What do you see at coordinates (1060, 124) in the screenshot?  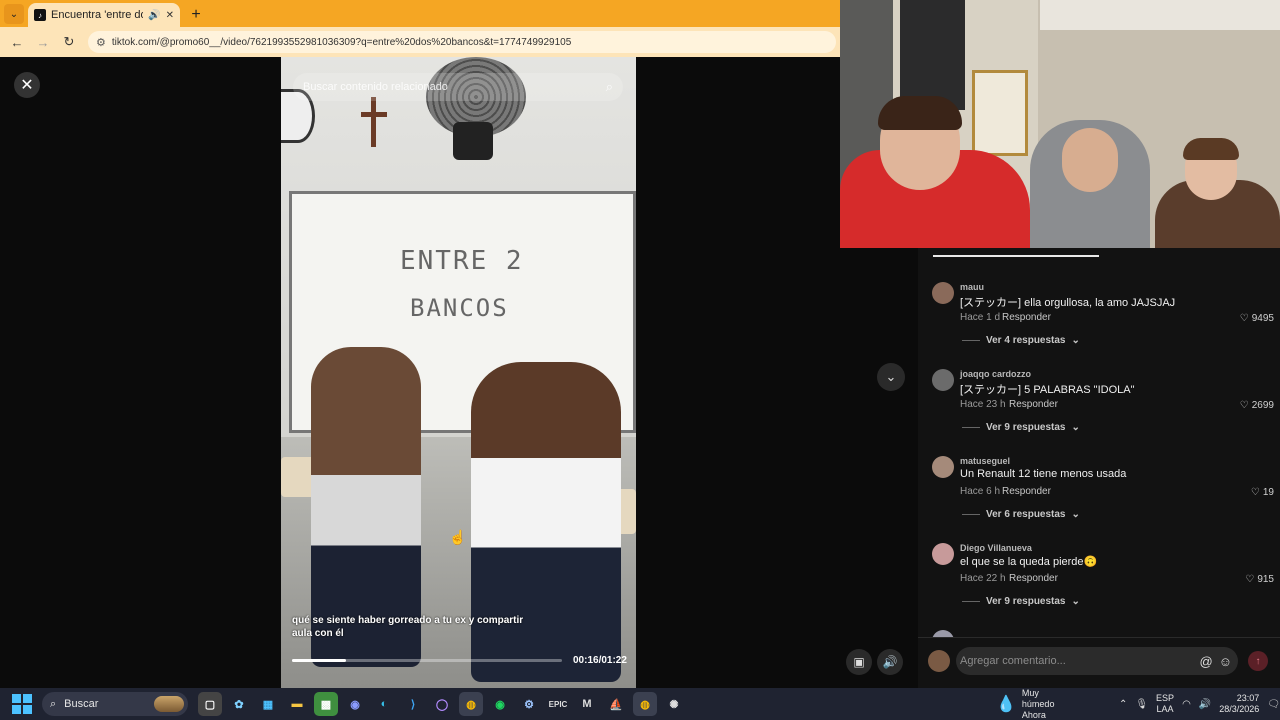 I see `webcam-overlay` at bounding box center [1060, 124].